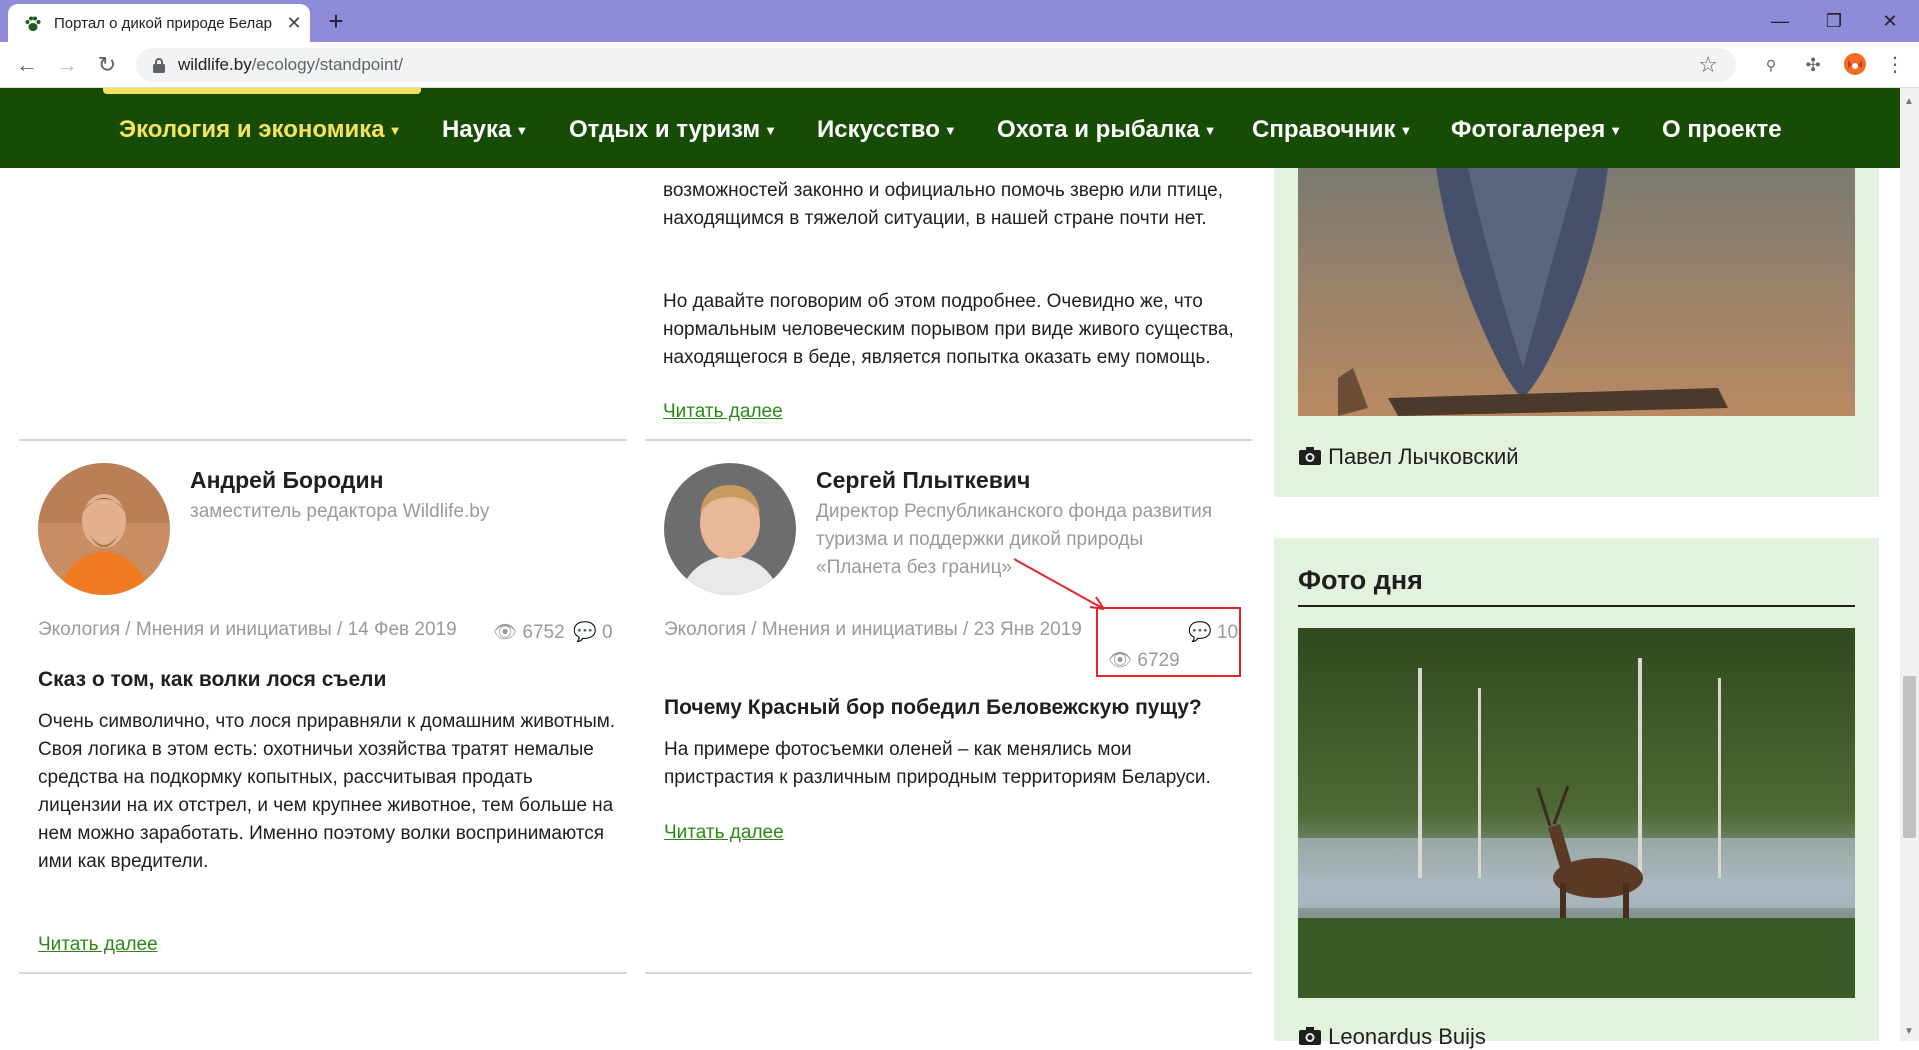 This screenshot has height=1050, width=1919. What do you see at coordinates (477, 129) in the screenshot?
I see `nav-item-label: Наука` at bounding box center [477, 129].